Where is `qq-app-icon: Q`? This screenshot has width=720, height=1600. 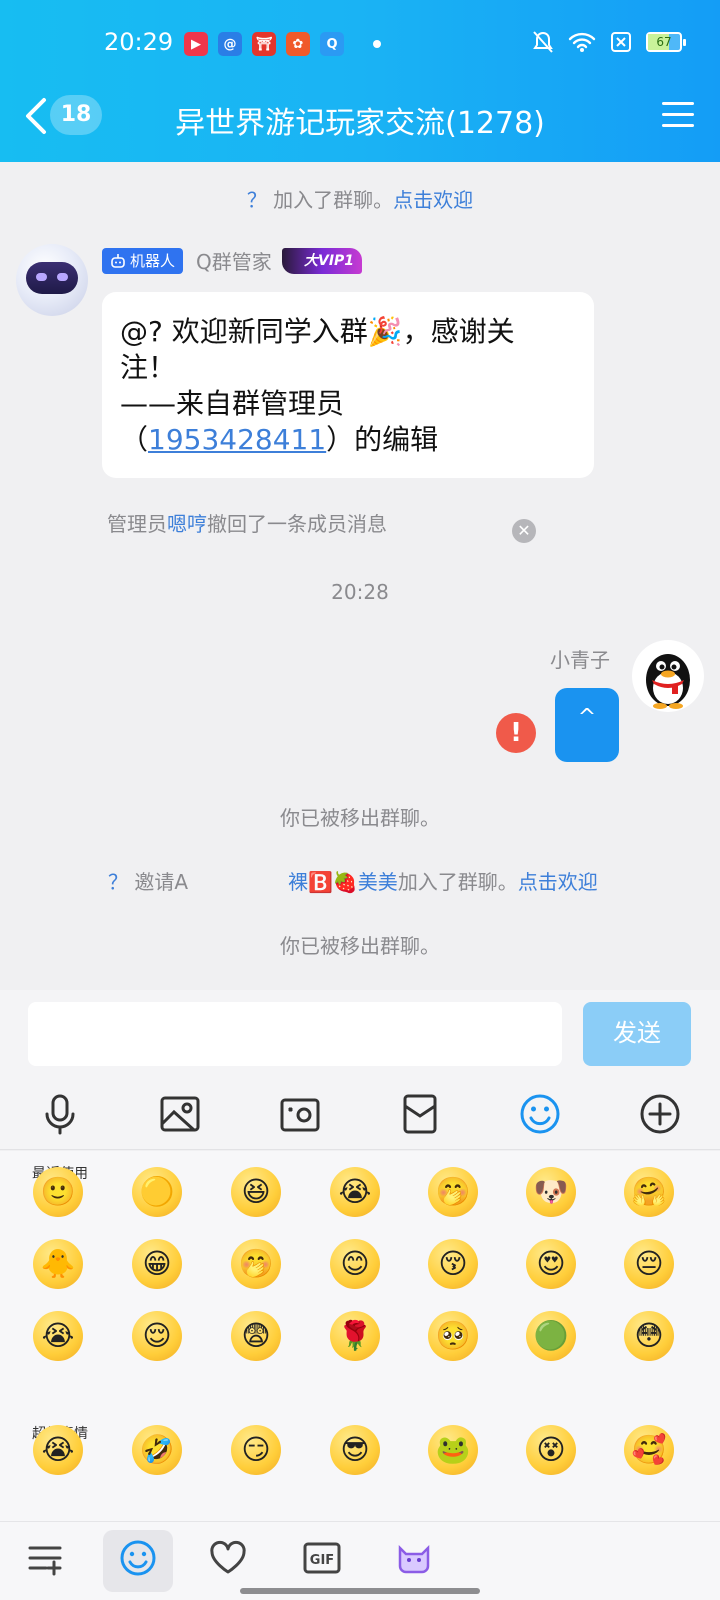 qq-app-icon: Q is located at coordinates (332, 44).